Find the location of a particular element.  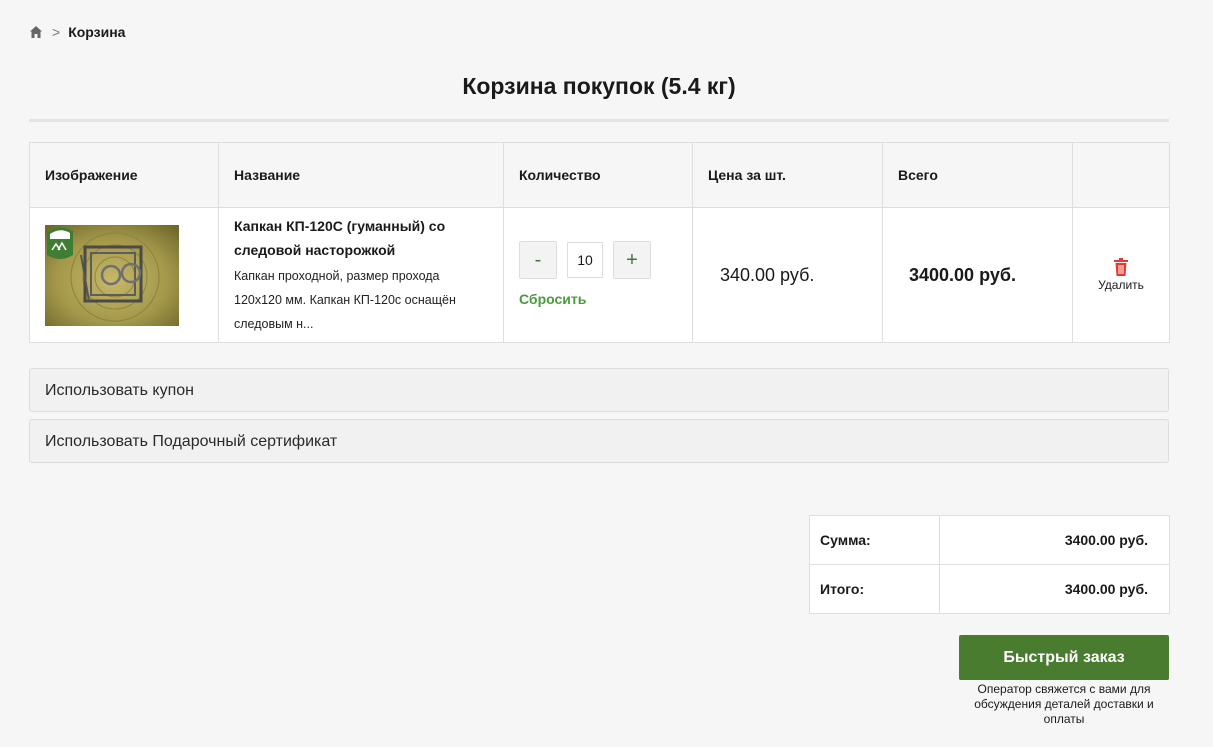

page-title: Корзина покупок (5.4 кг) is located at coordinates (599, 86).